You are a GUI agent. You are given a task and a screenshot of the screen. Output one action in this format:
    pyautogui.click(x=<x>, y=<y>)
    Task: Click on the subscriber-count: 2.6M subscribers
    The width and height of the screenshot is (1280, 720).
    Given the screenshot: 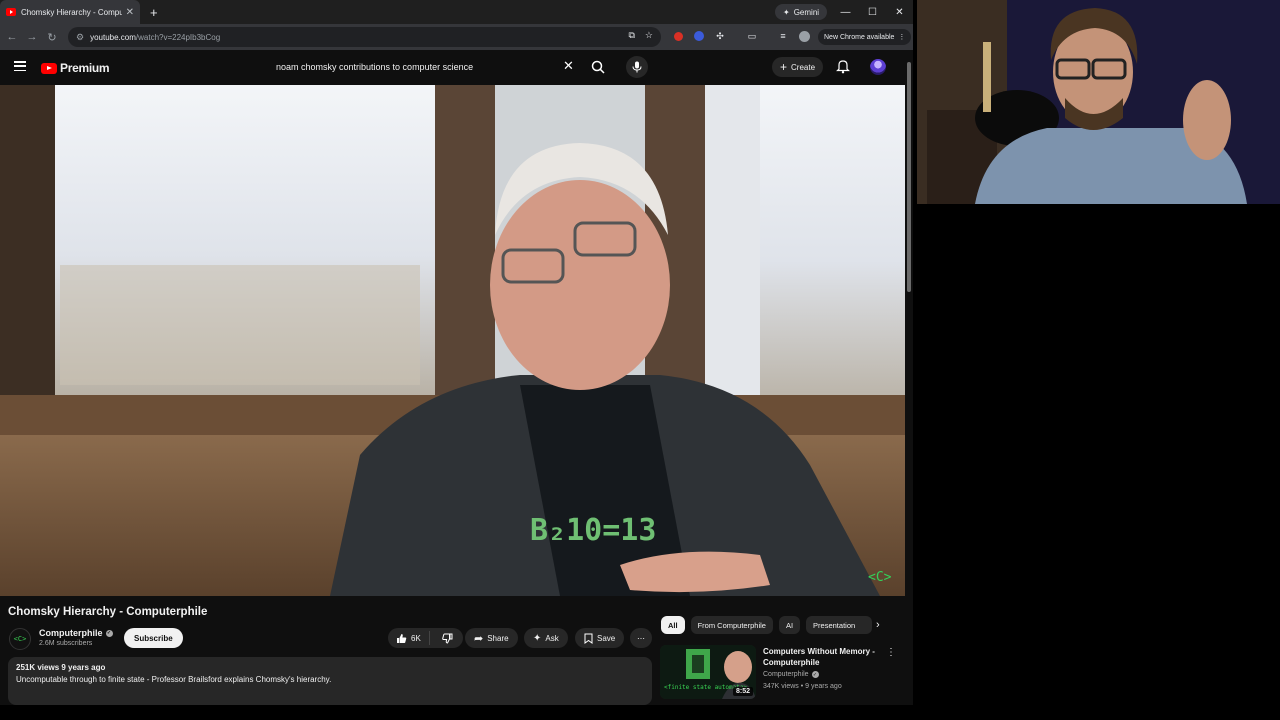 What is the action you would take?
    pyautogui.click(x=66, y=643)
    